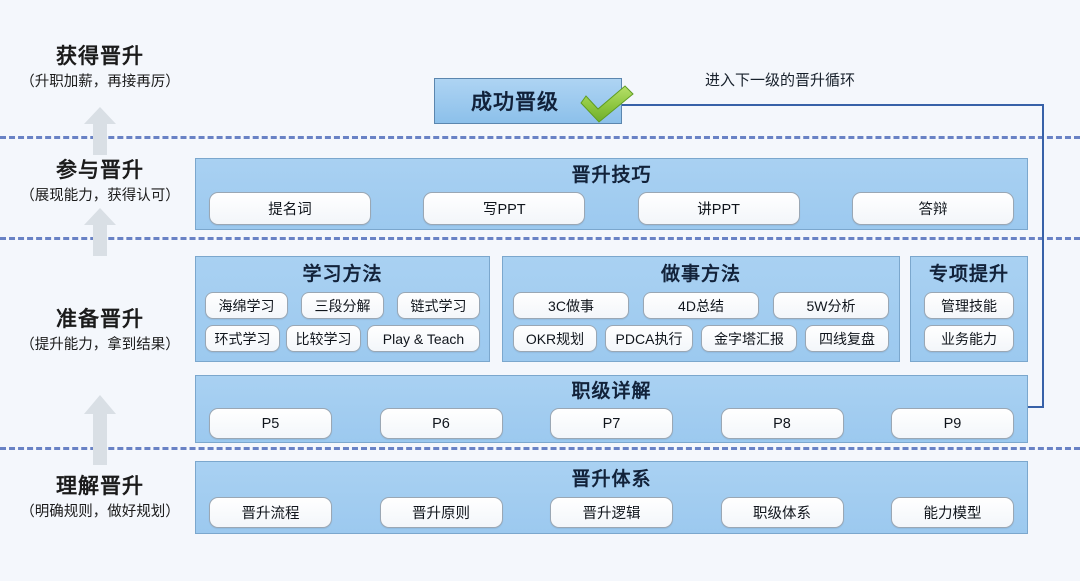 The height and width of the screenshot is (581, 1080). I want to click on special-chip-row-2: 业务能力, so click(969, 338).